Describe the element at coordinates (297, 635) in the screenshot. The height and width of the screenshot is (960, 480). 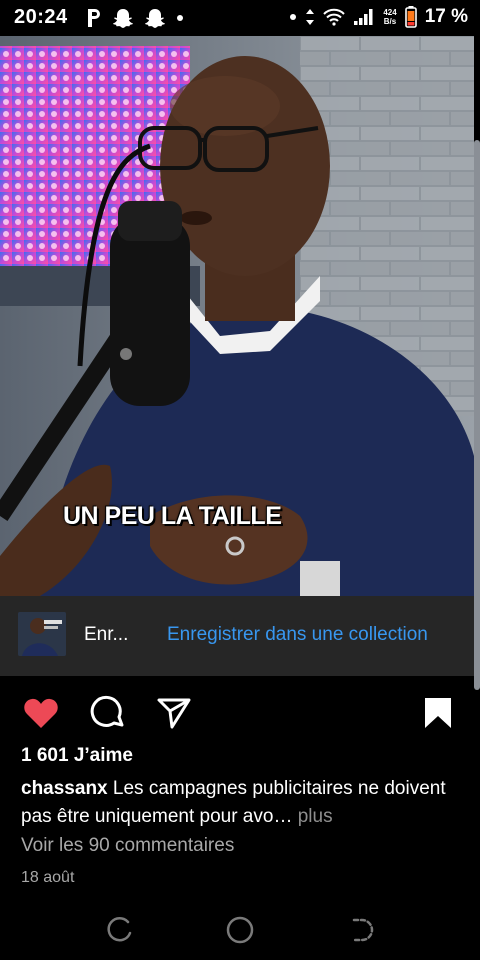
I see `save-to-collection-link: Enregistrer dans une collection` at that location.